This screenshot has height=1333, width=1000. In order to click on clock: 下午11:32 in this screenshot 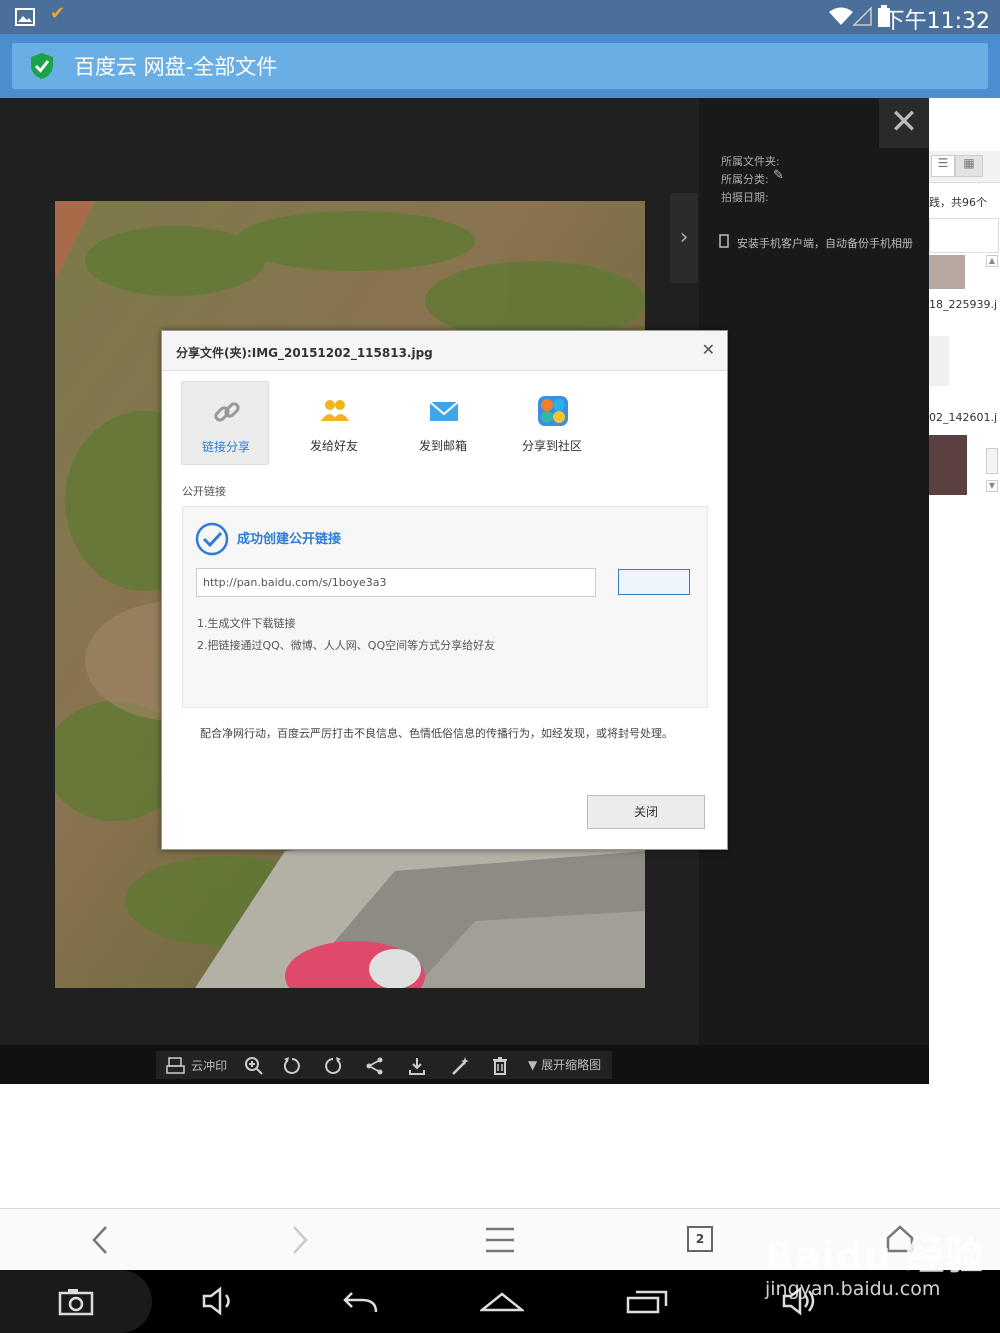, I will do `click(936, 21)`.